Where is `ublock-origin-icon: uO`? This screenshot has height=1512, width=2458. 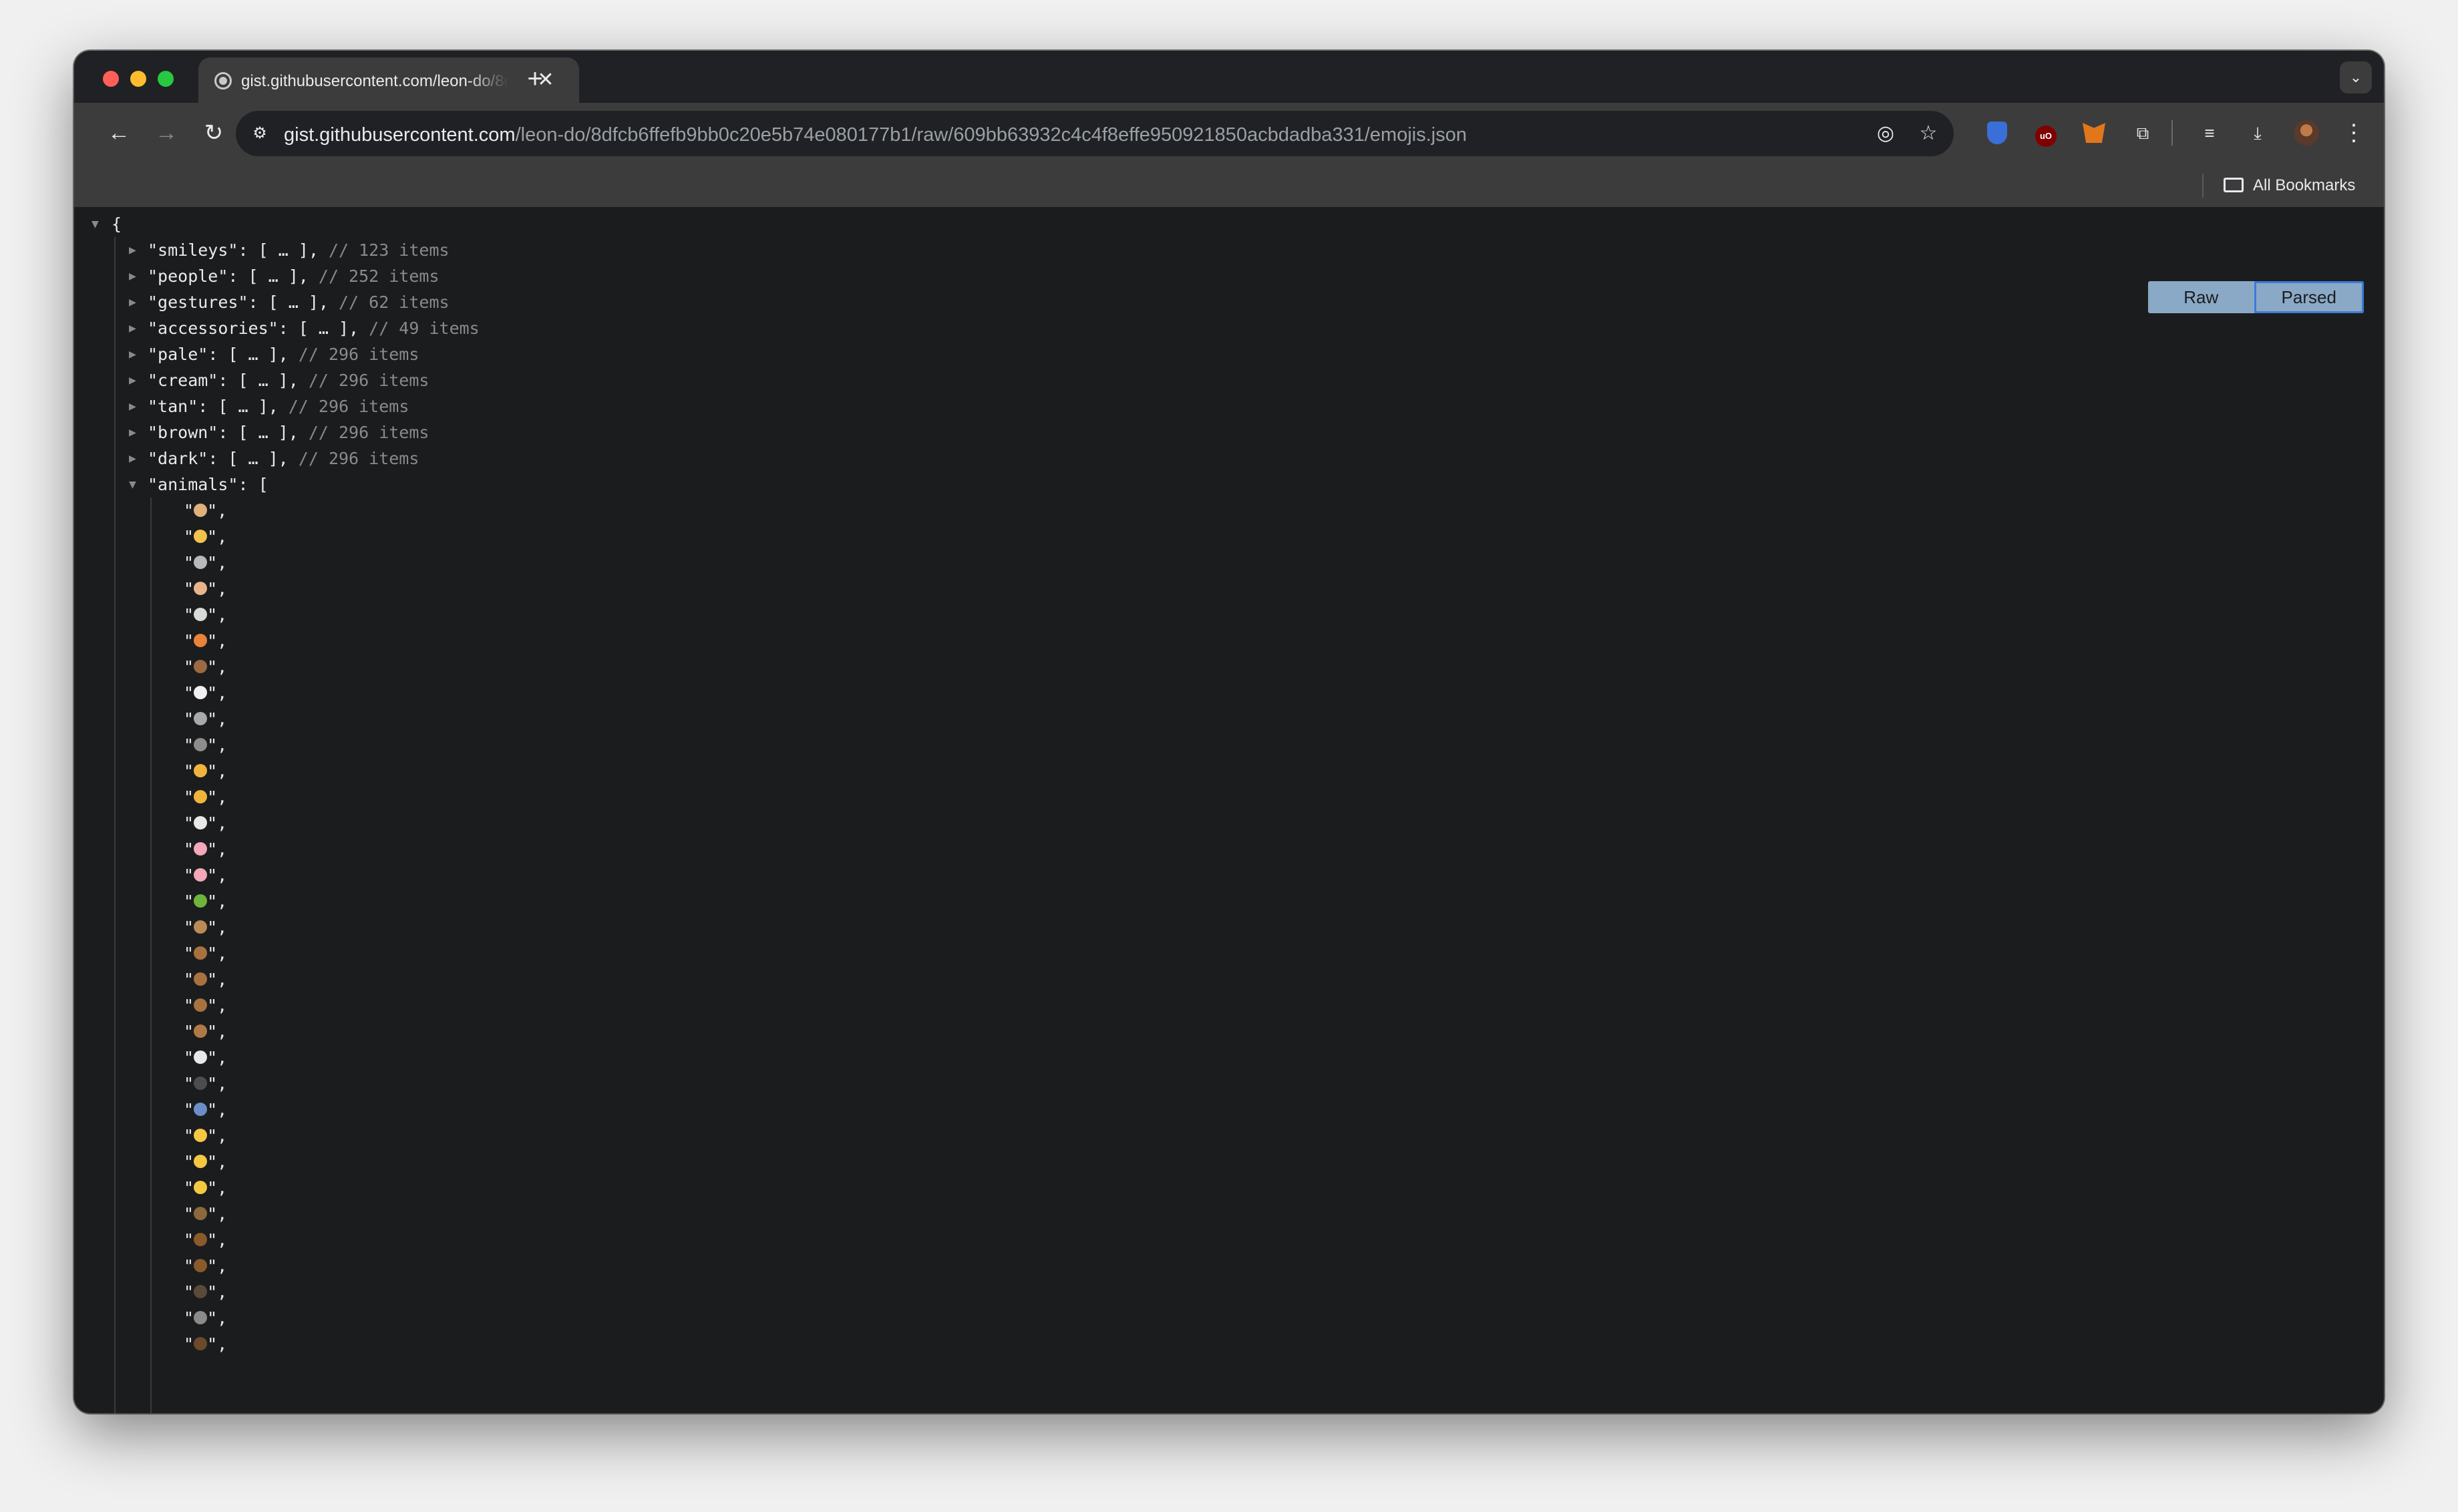
ublock-origin-icon: uO is located at coordinates (2046, 133).